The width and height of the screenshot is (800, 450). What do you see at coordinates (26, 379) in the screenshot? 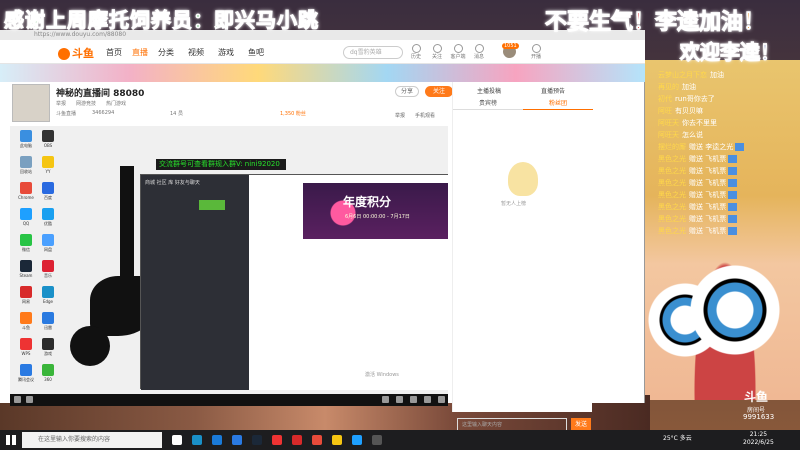
I see `desktop-app-label: 腾讯会议` at bounding box center [26, 379].